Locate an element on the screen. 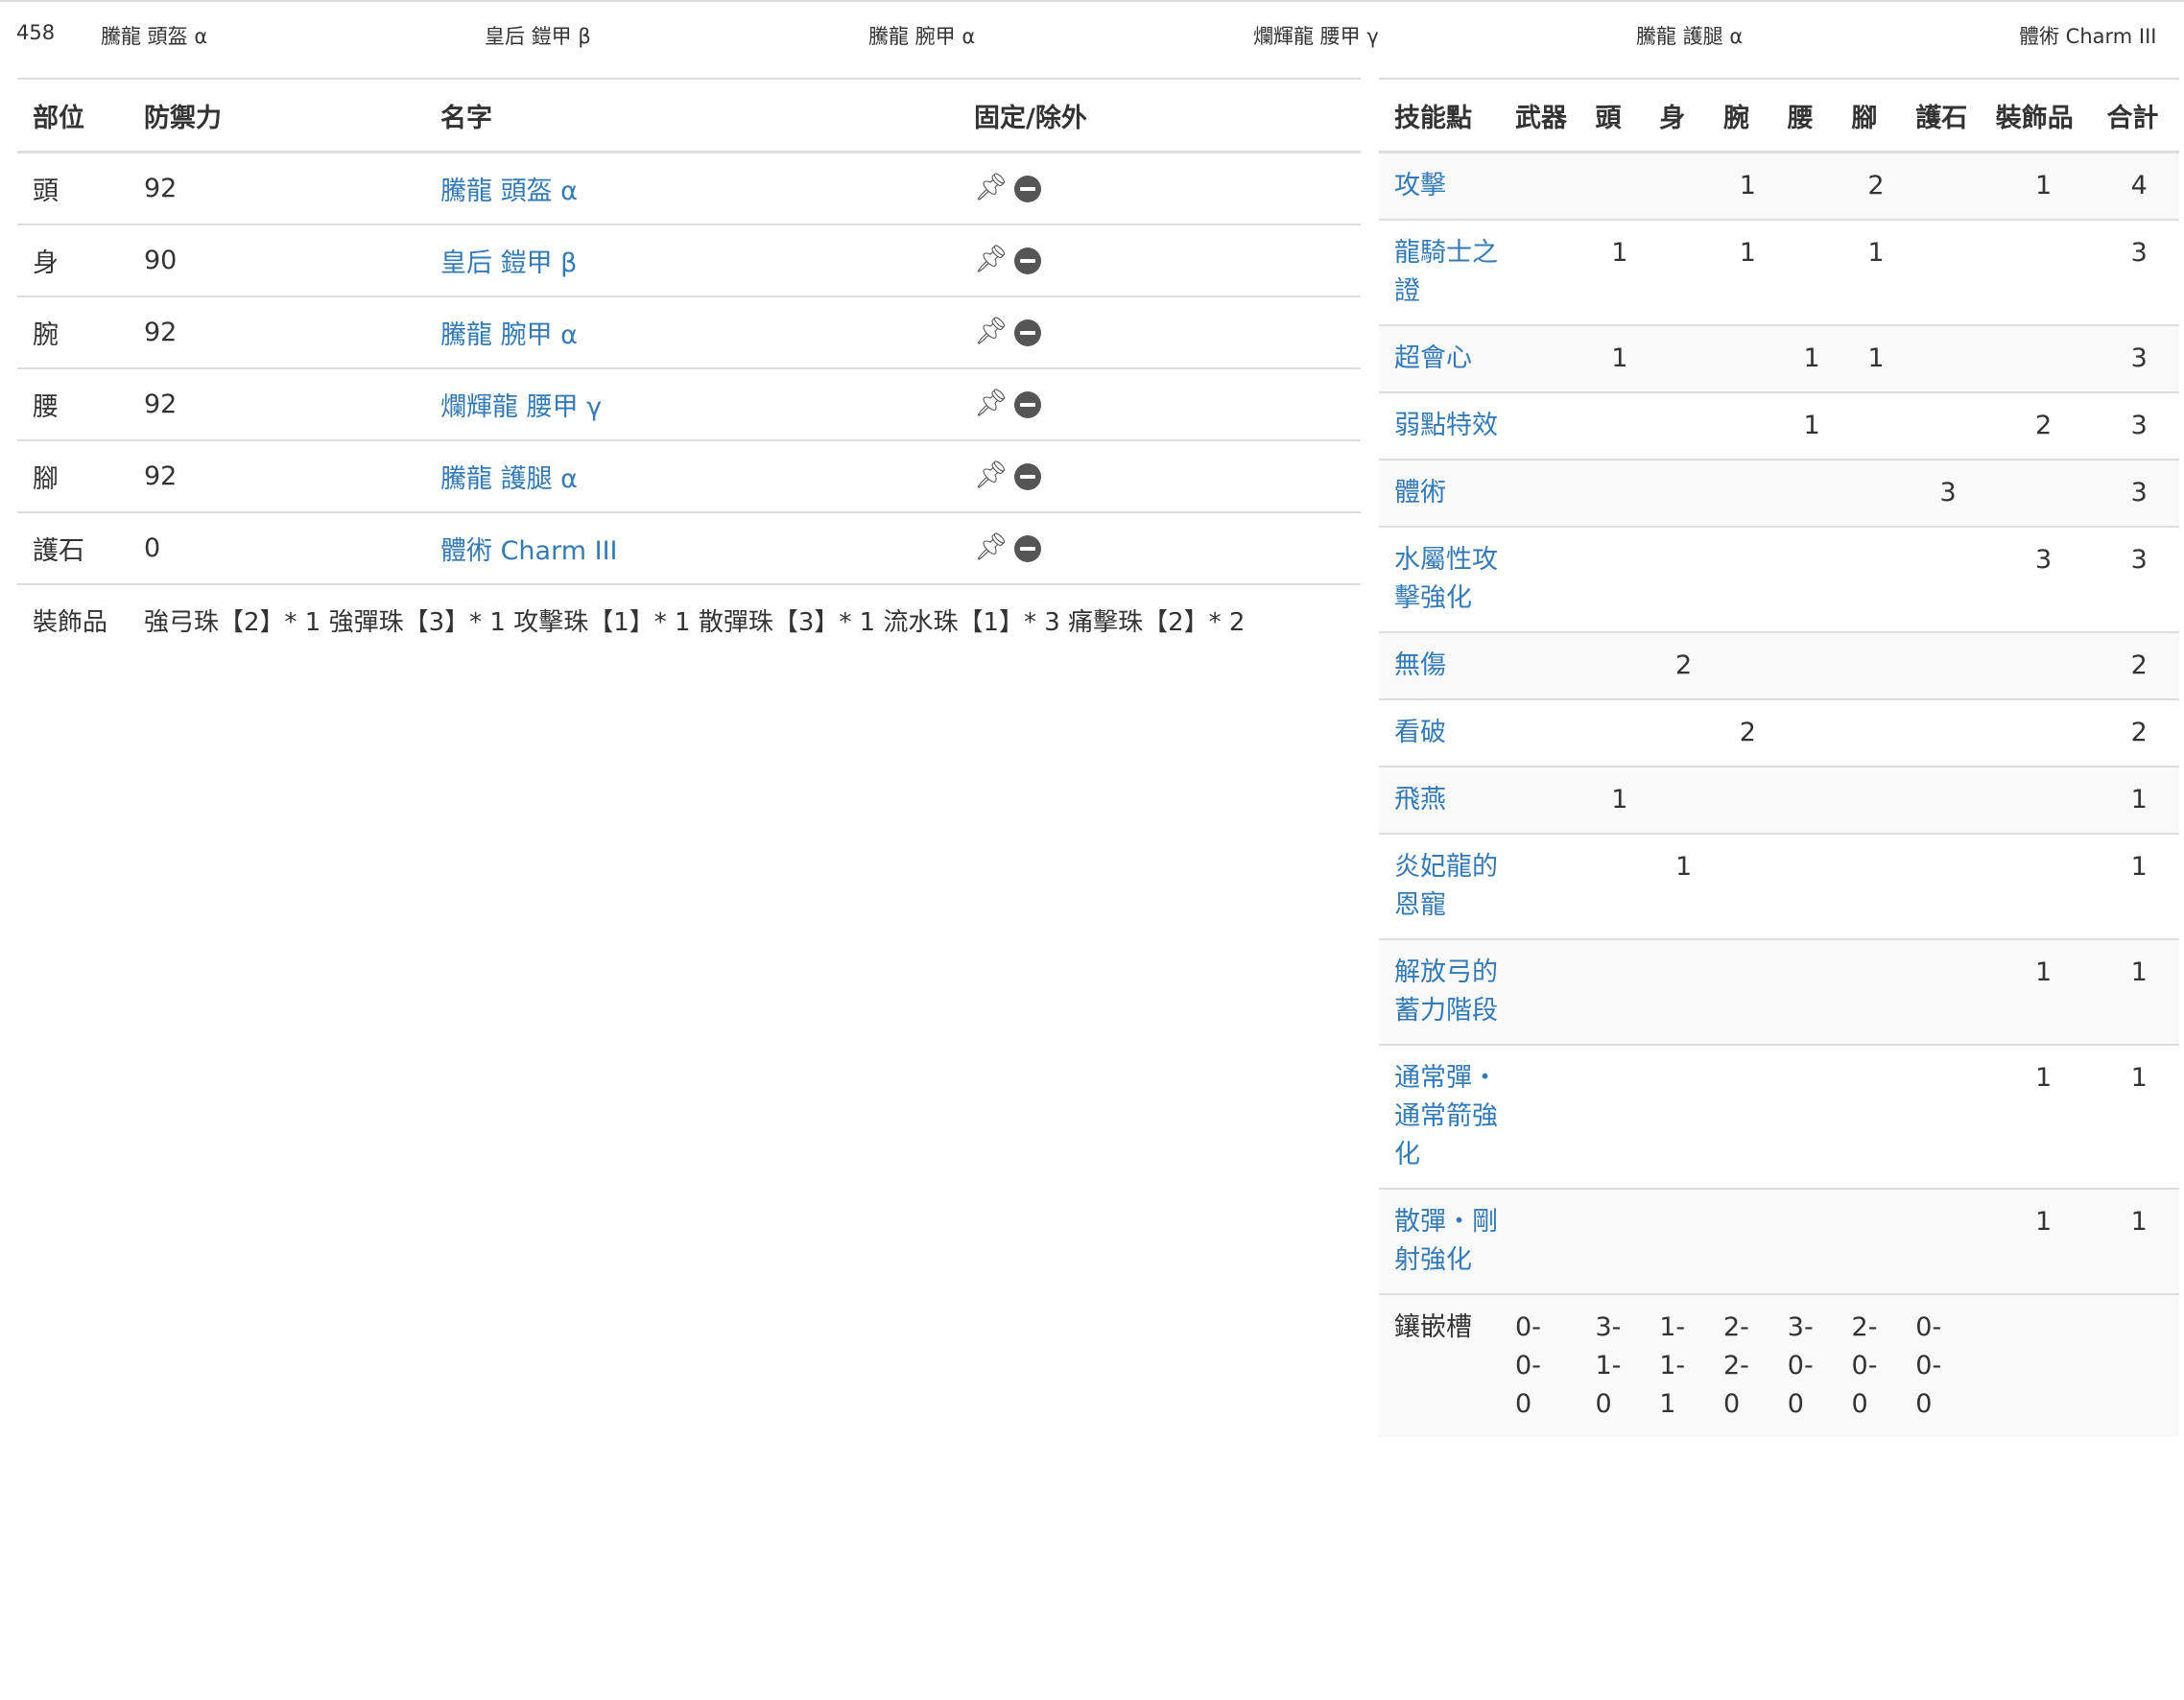  header-name: 名字 is located at coordinates (692, 115).